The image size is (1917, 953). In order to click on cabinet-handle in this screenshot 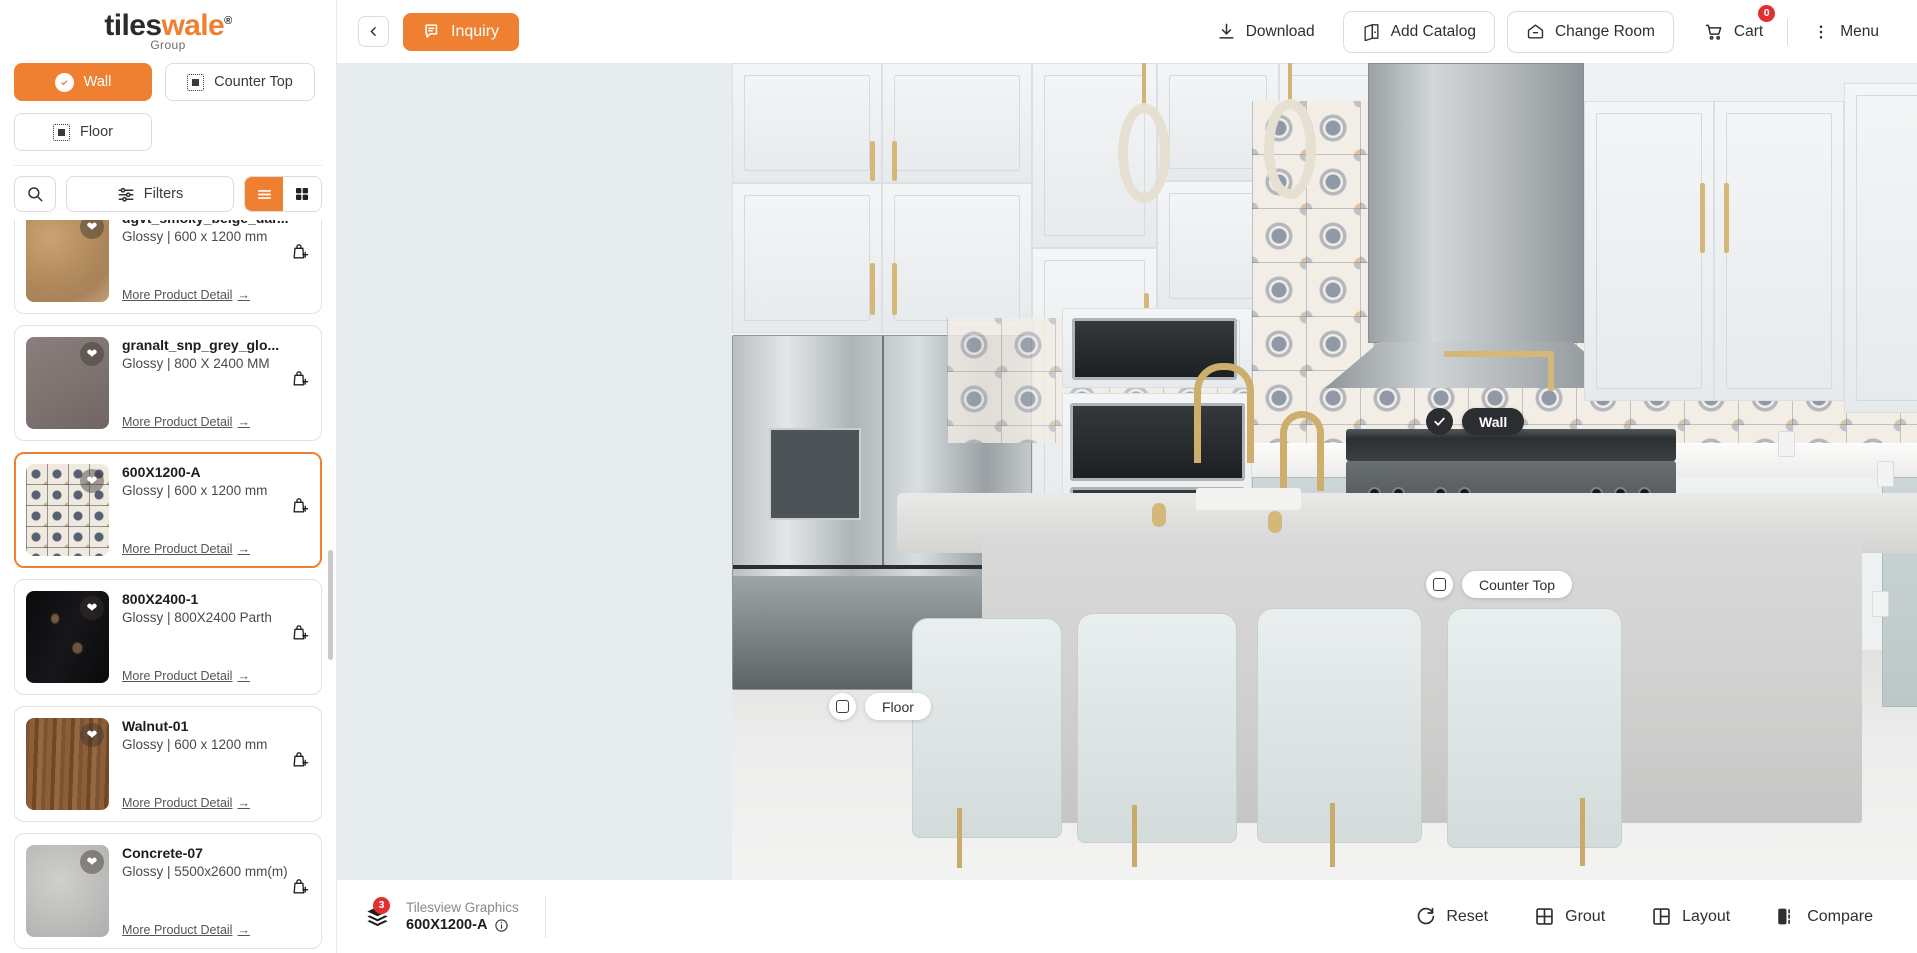, I will do `click(1702, 218)`.